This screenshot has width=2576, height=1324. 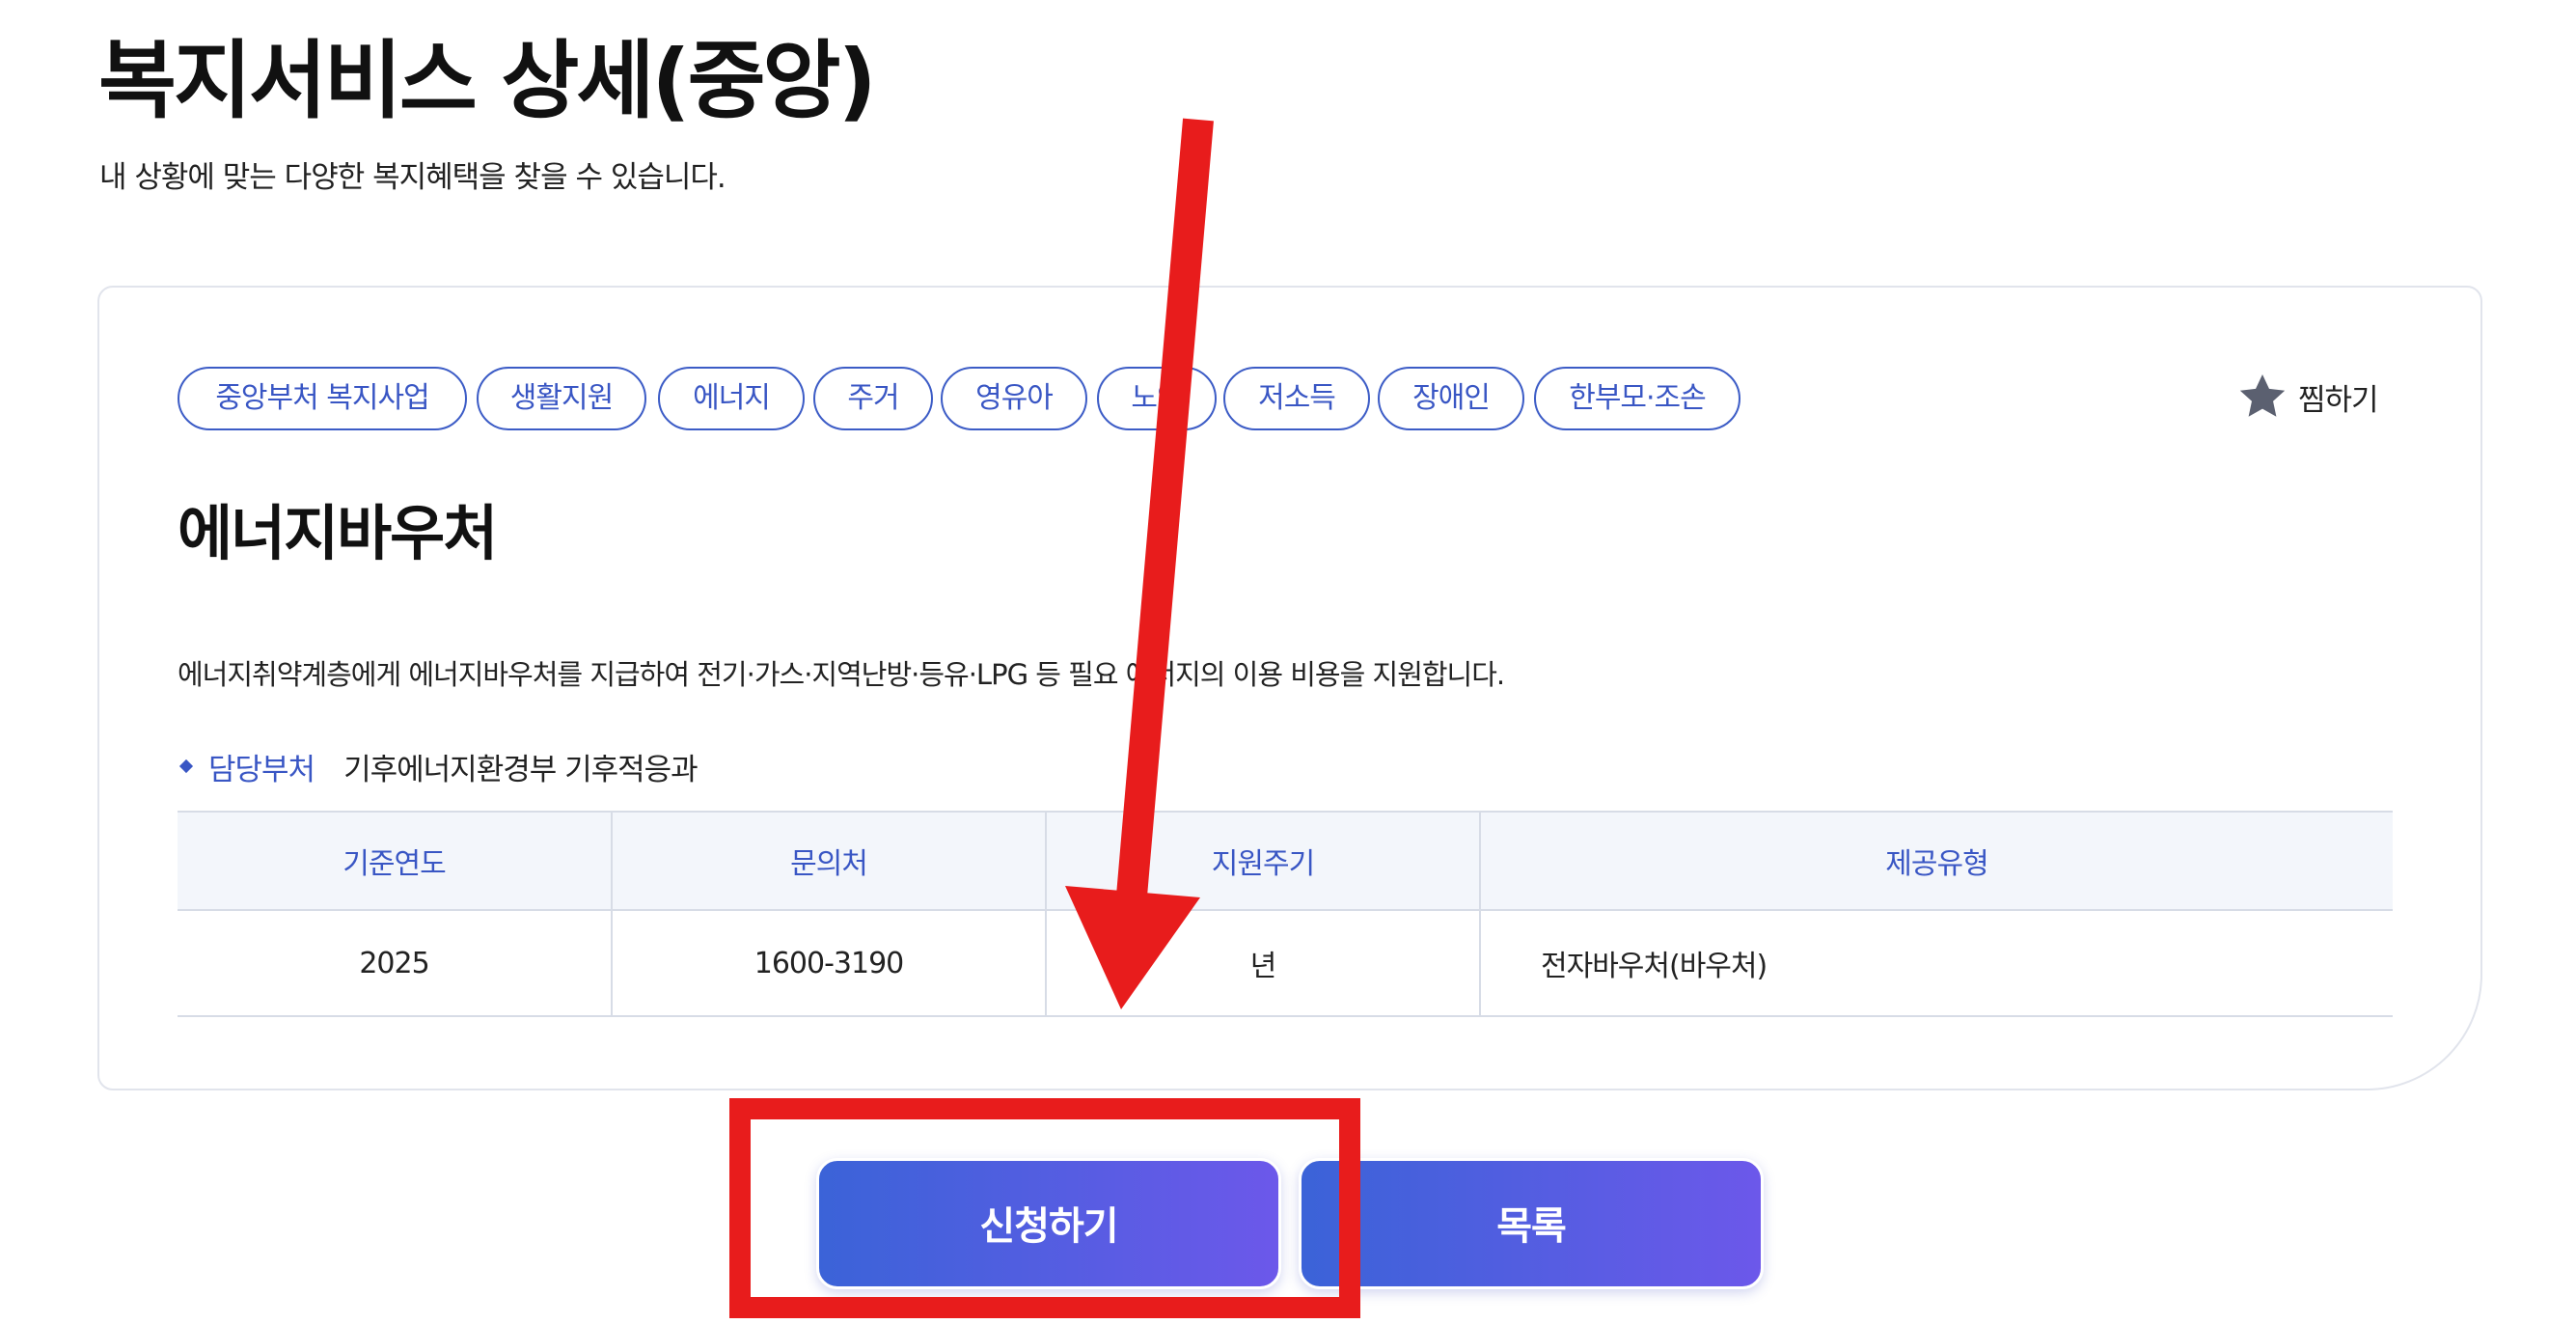 I want to click on page-title: 복지서비스 상세(중앙), so click(x=488, y=80).